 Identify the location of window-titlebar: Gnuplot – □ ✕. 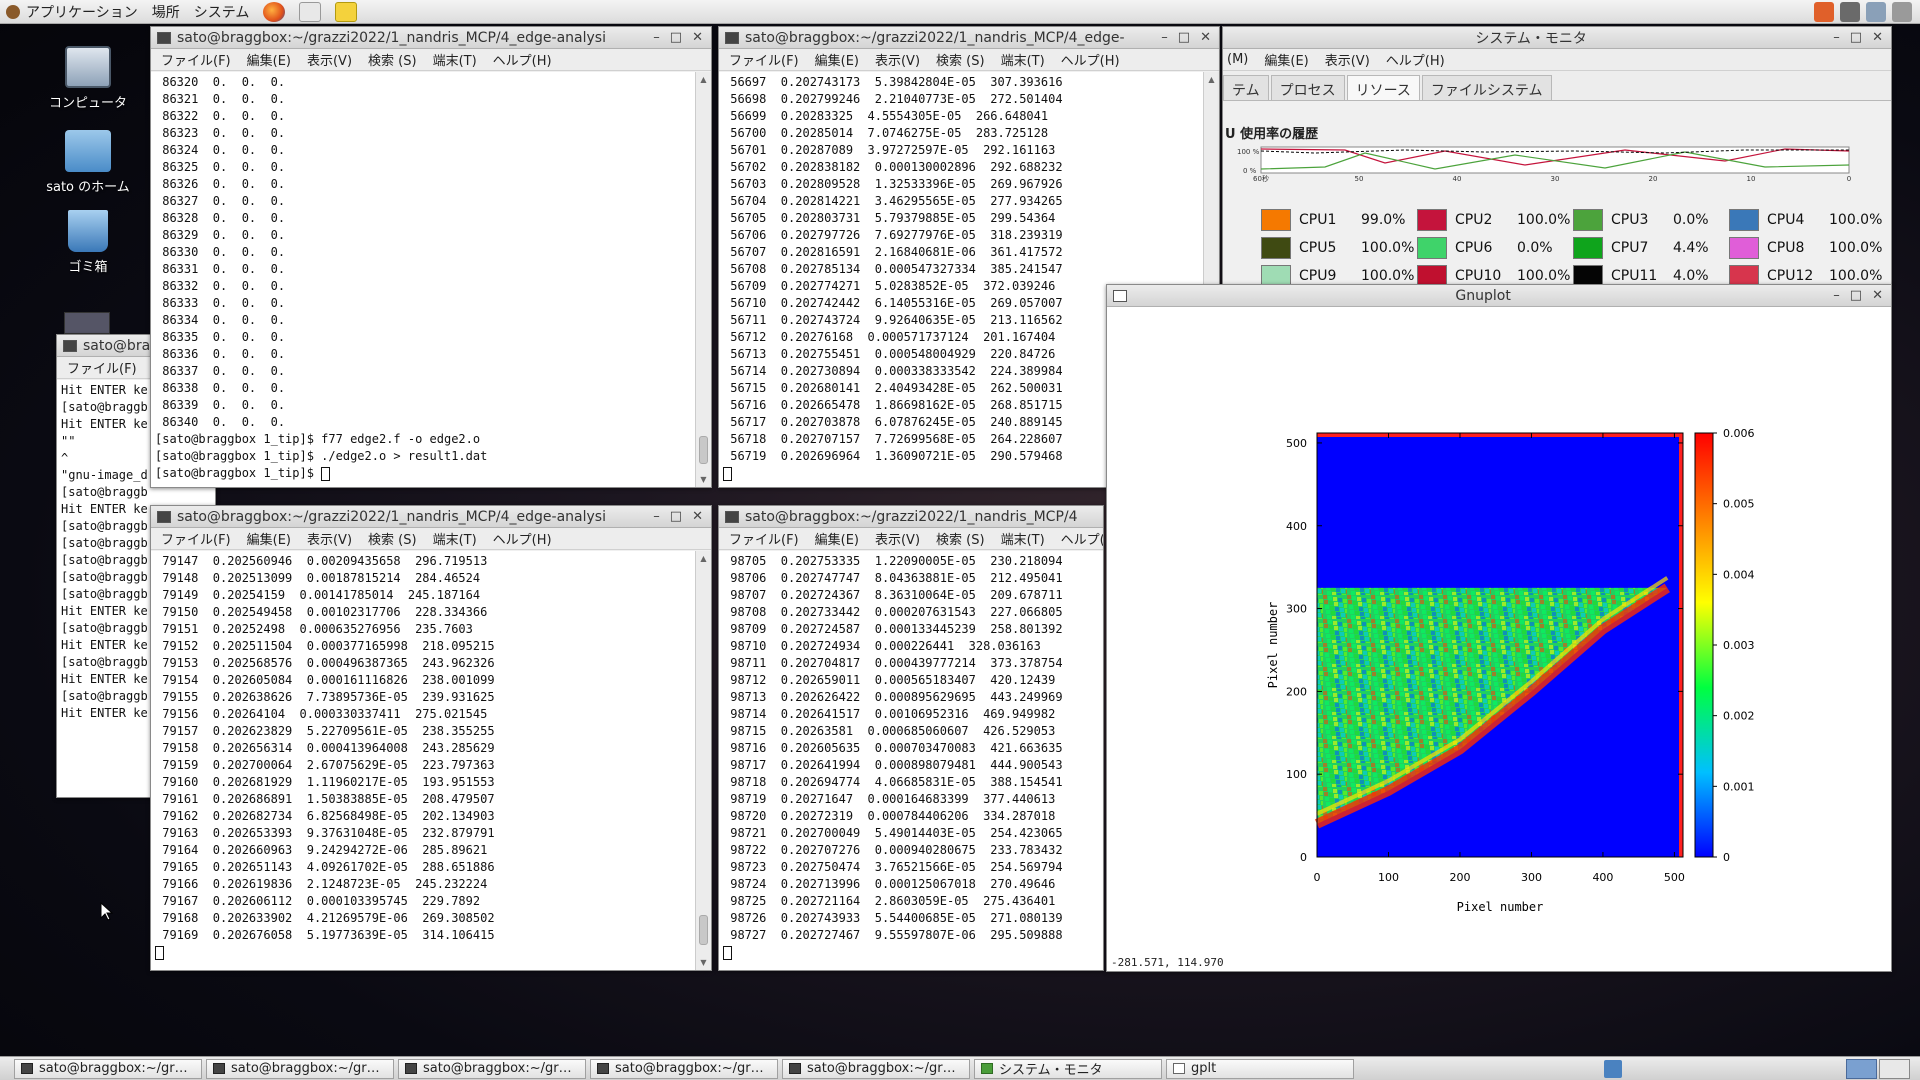
(1499, 296).